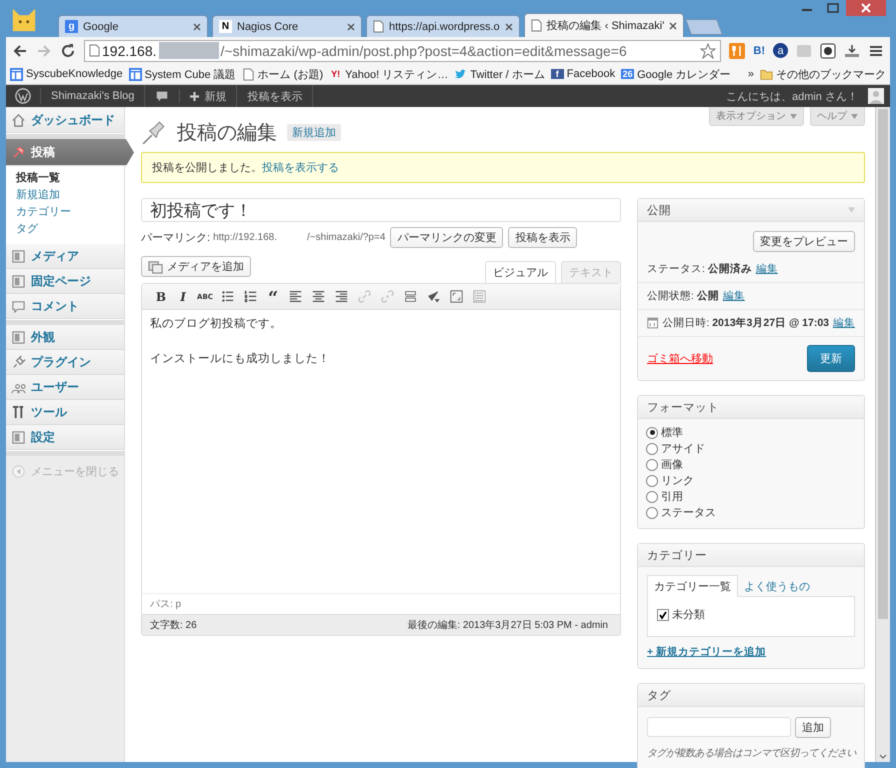 The height and width of the screenshot is (768, 896). Describe the element at coordinates (792, 96) in the screenshot. I see `greeting-text: こんにちは、admin さん！` at that location.